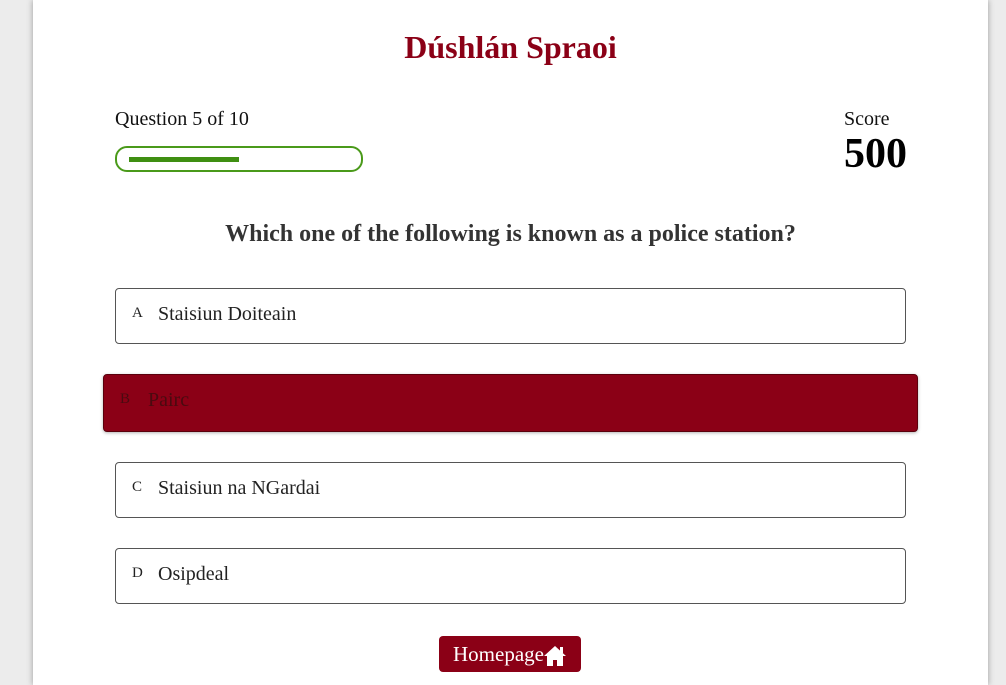 This screenshot has height=685, width=1006. What do you see at coordinates (510, 47) in the screenshot?
I see `page-title: Dúshlán Spraoi` at bounding box center [510, 47].